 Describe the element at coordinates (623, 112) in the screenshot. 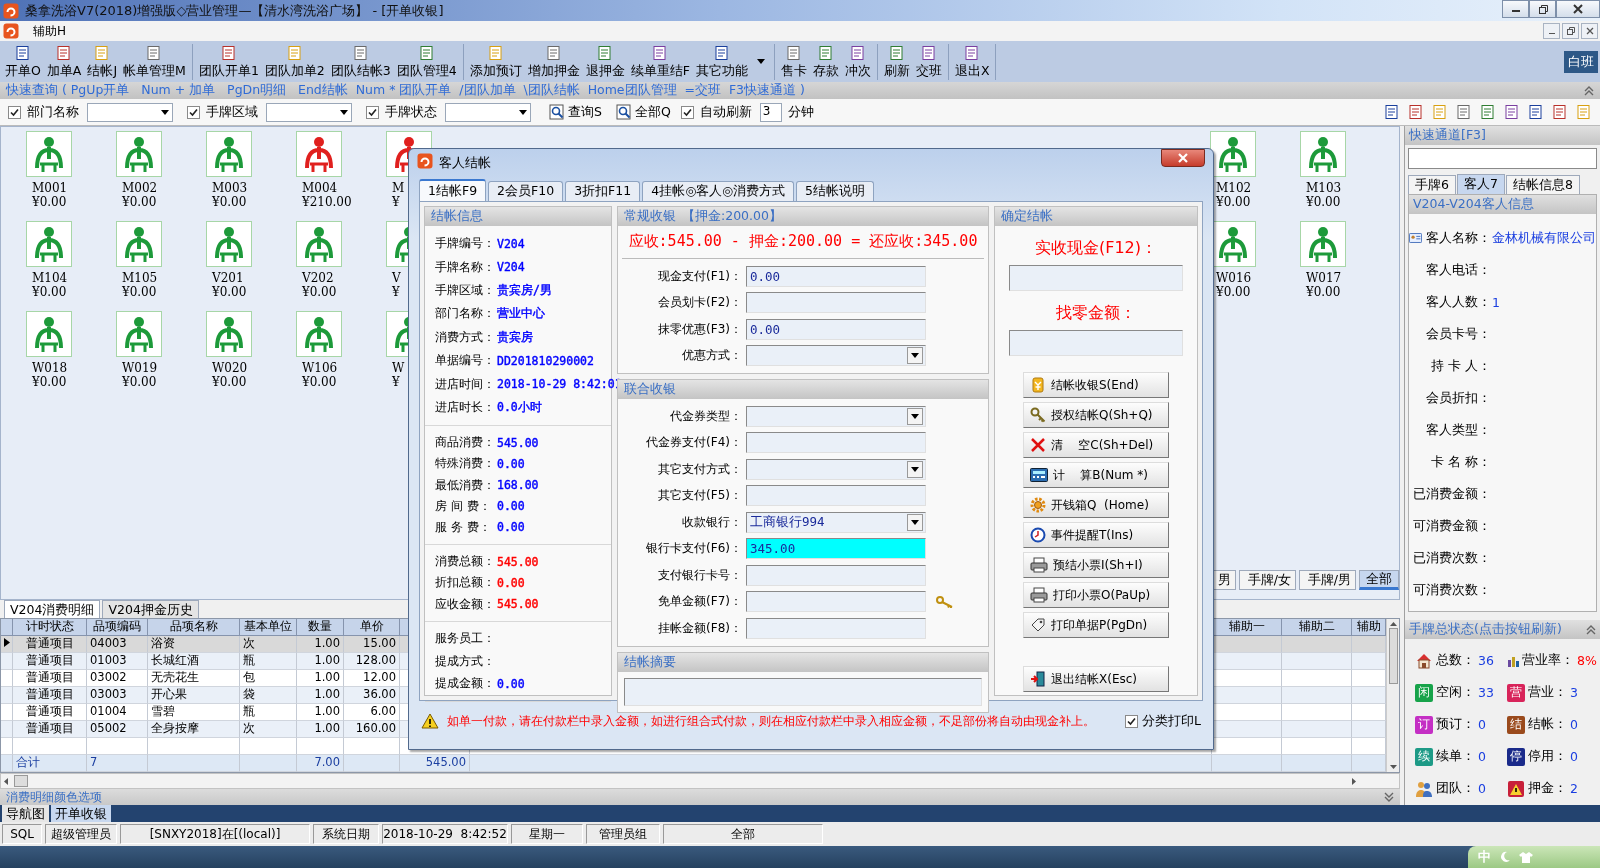

I see `search-icon` at that location.